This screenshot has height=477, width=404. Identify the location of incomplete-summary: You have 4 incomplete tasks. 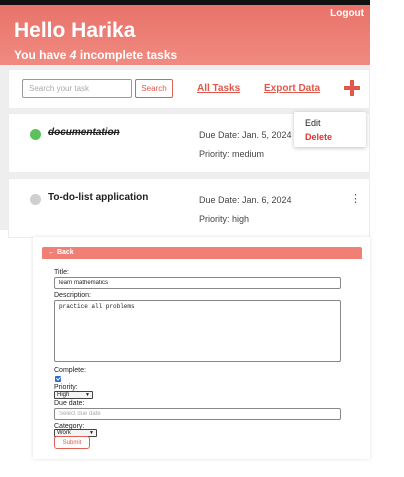
(95, 55).